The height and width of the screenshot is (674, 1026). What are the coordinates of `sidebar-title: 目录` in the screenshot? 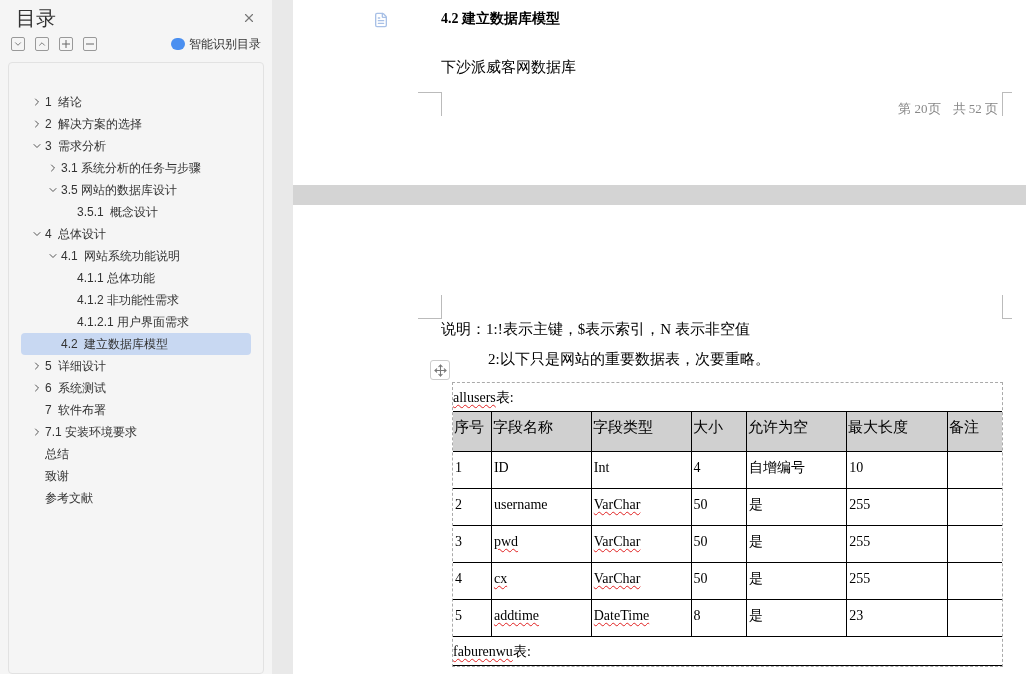 It's located at (36, 18).